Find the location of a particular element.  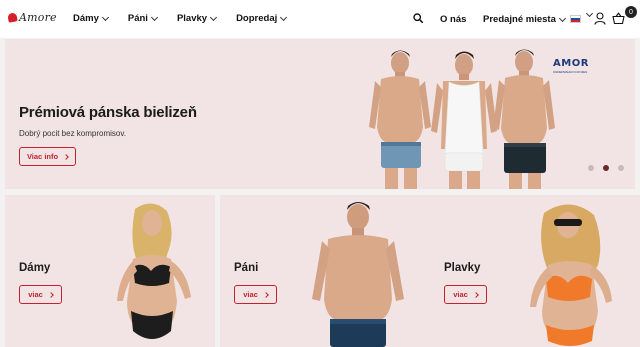

category-card-pani: Páni viac is located at coordinates (325, 271).